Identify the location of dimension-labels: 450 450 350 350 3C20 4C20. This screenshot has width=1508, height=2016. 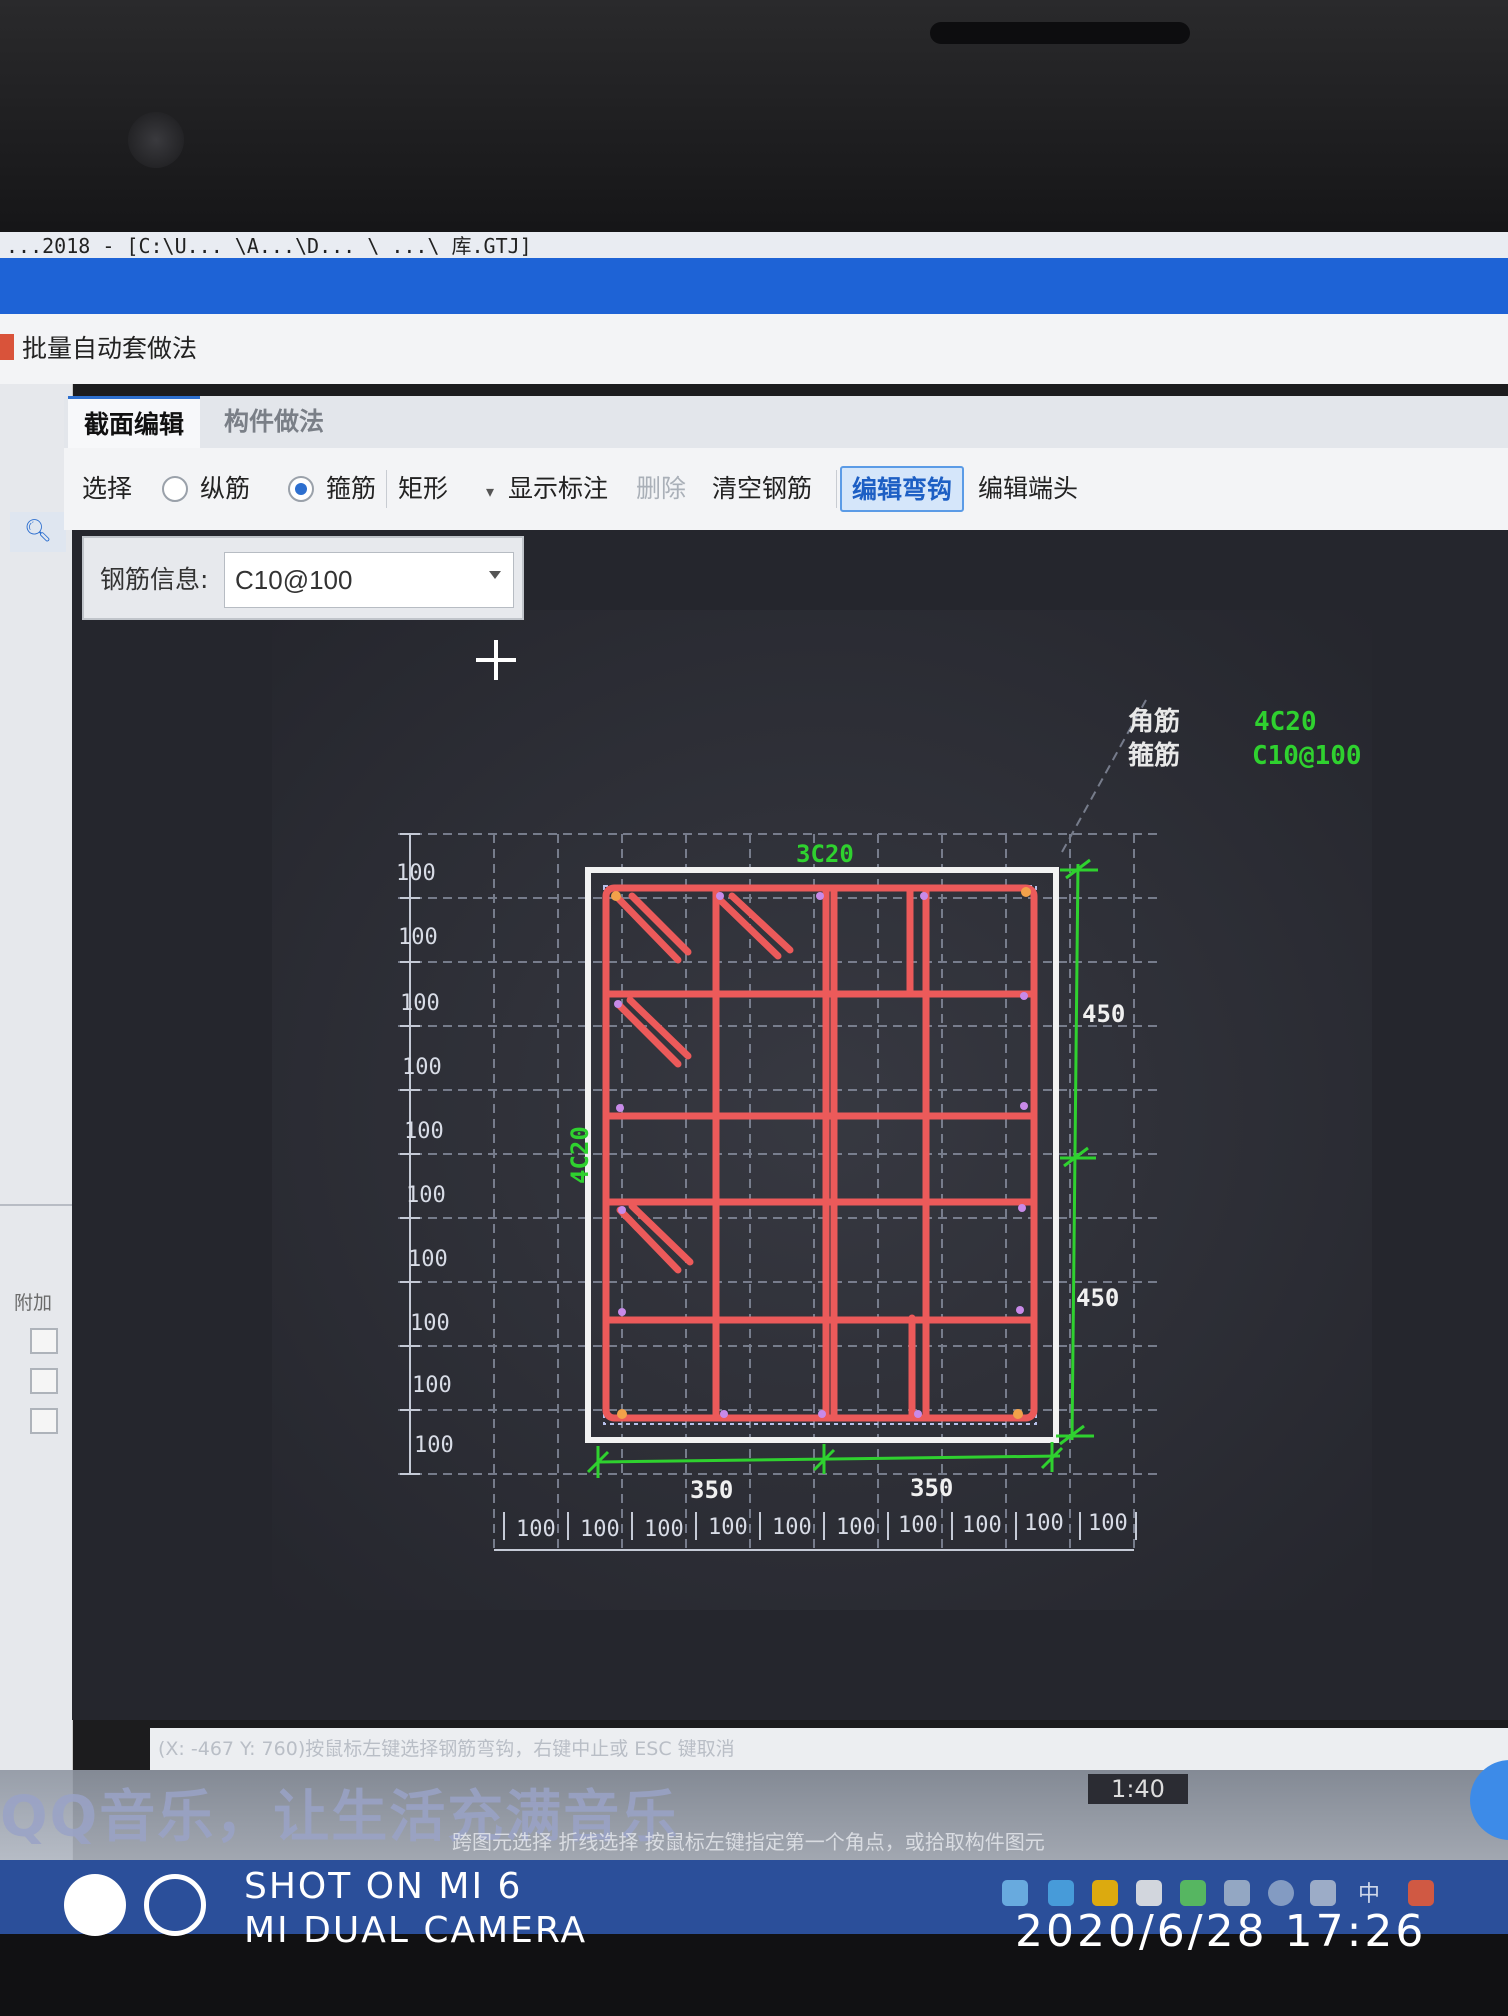
(845, 1172).